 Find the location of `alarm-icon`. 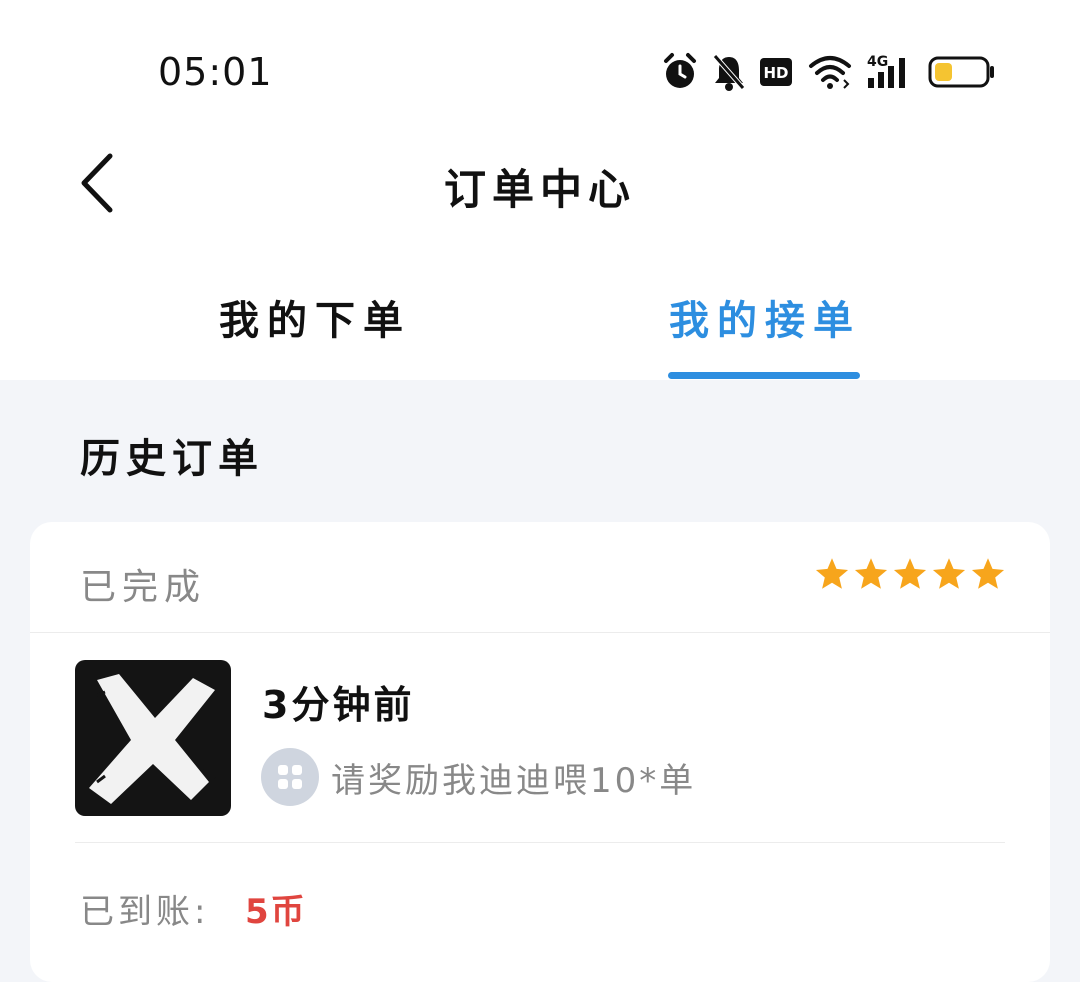

alarm-icon is located at coordinates (680, 70).